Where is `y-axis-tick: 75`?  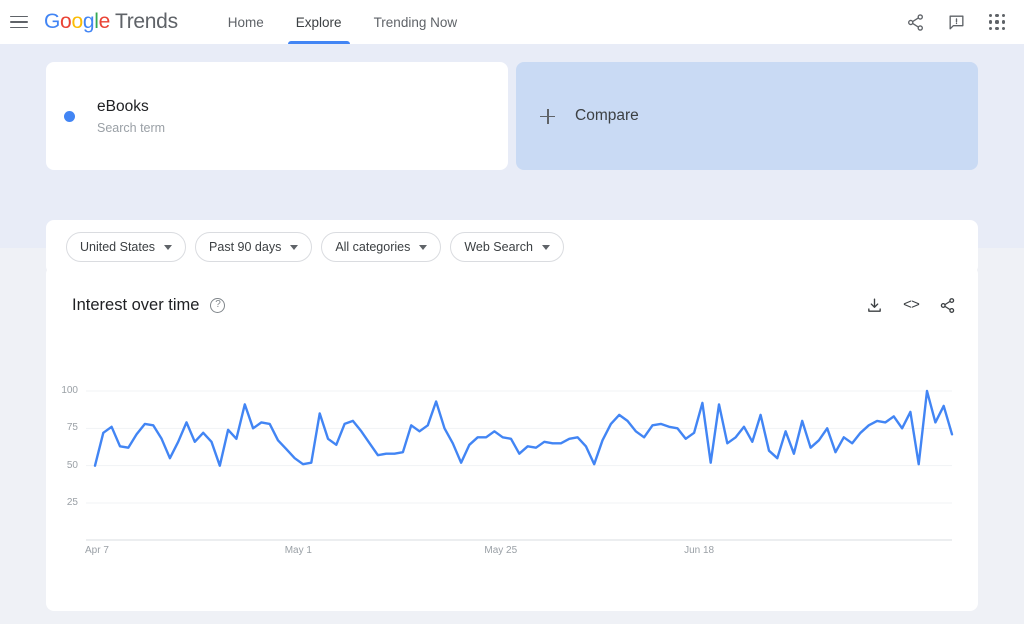
y-axis-tick: 75 is located at coordinates (72, 428).